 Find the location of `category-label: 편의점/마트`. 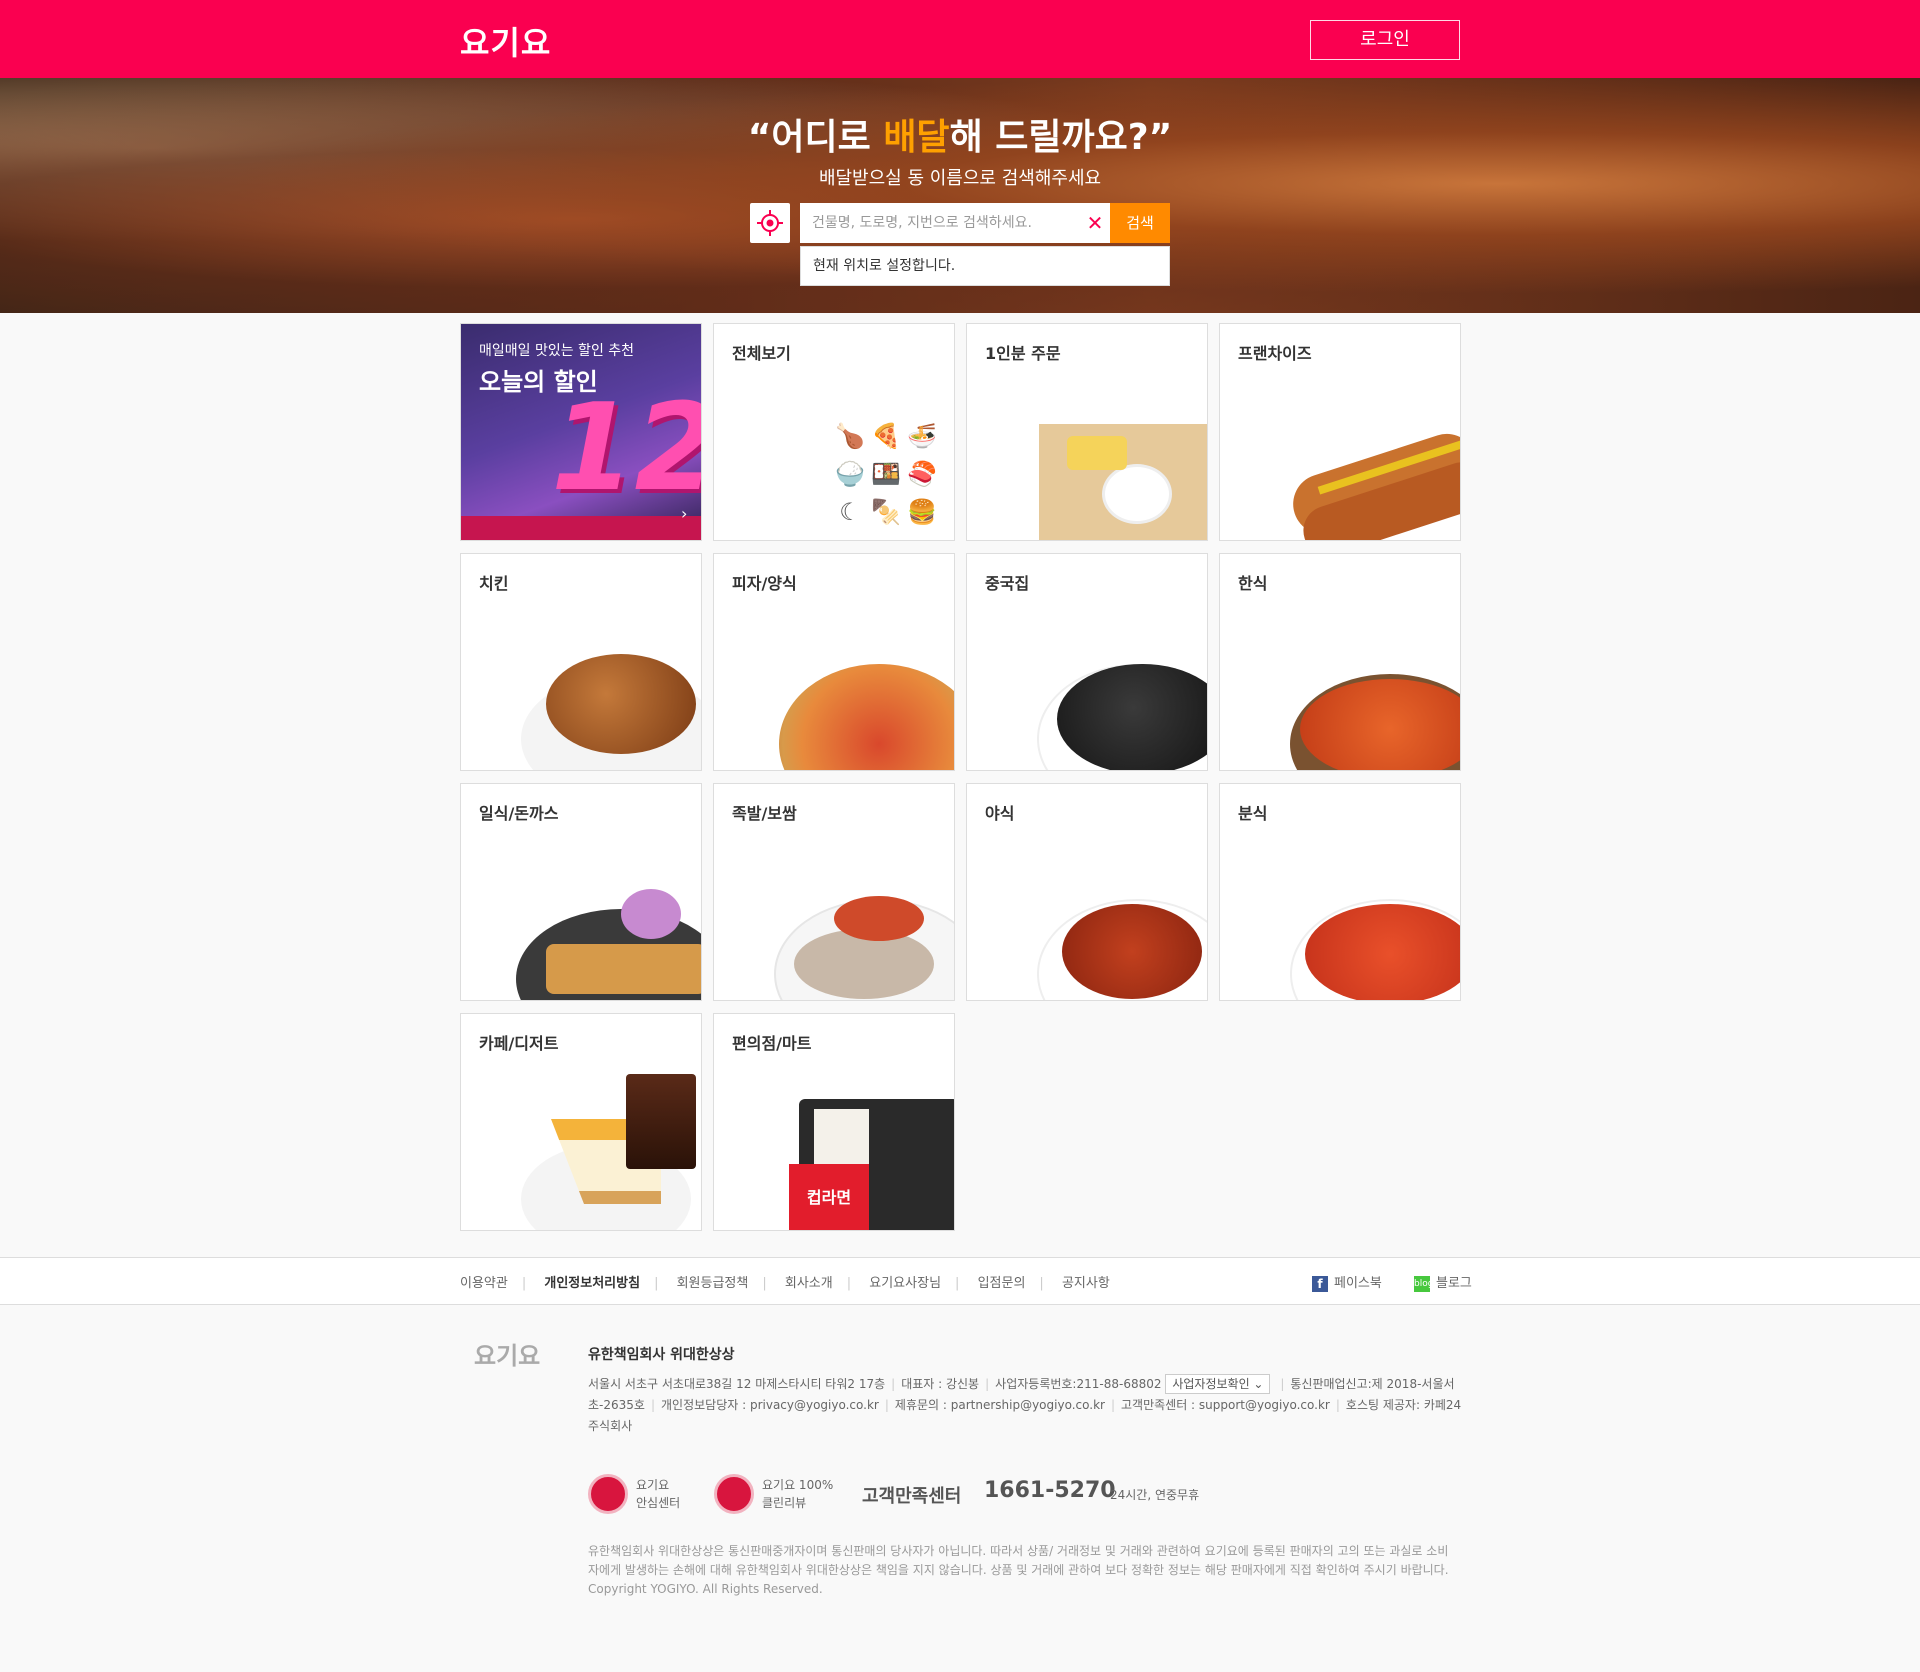

category-label: 편의점/마트 is located at coordinates (772, 1043).